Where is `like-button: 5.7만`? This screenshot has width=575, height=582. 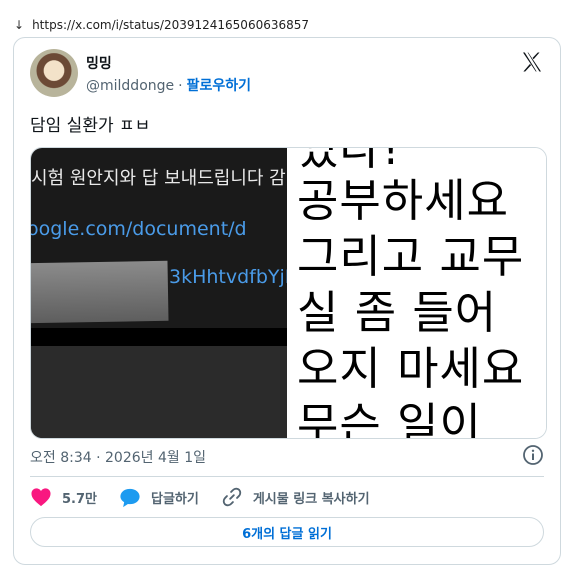
like-button: 5.7만 is located at coordinates (63, 497).